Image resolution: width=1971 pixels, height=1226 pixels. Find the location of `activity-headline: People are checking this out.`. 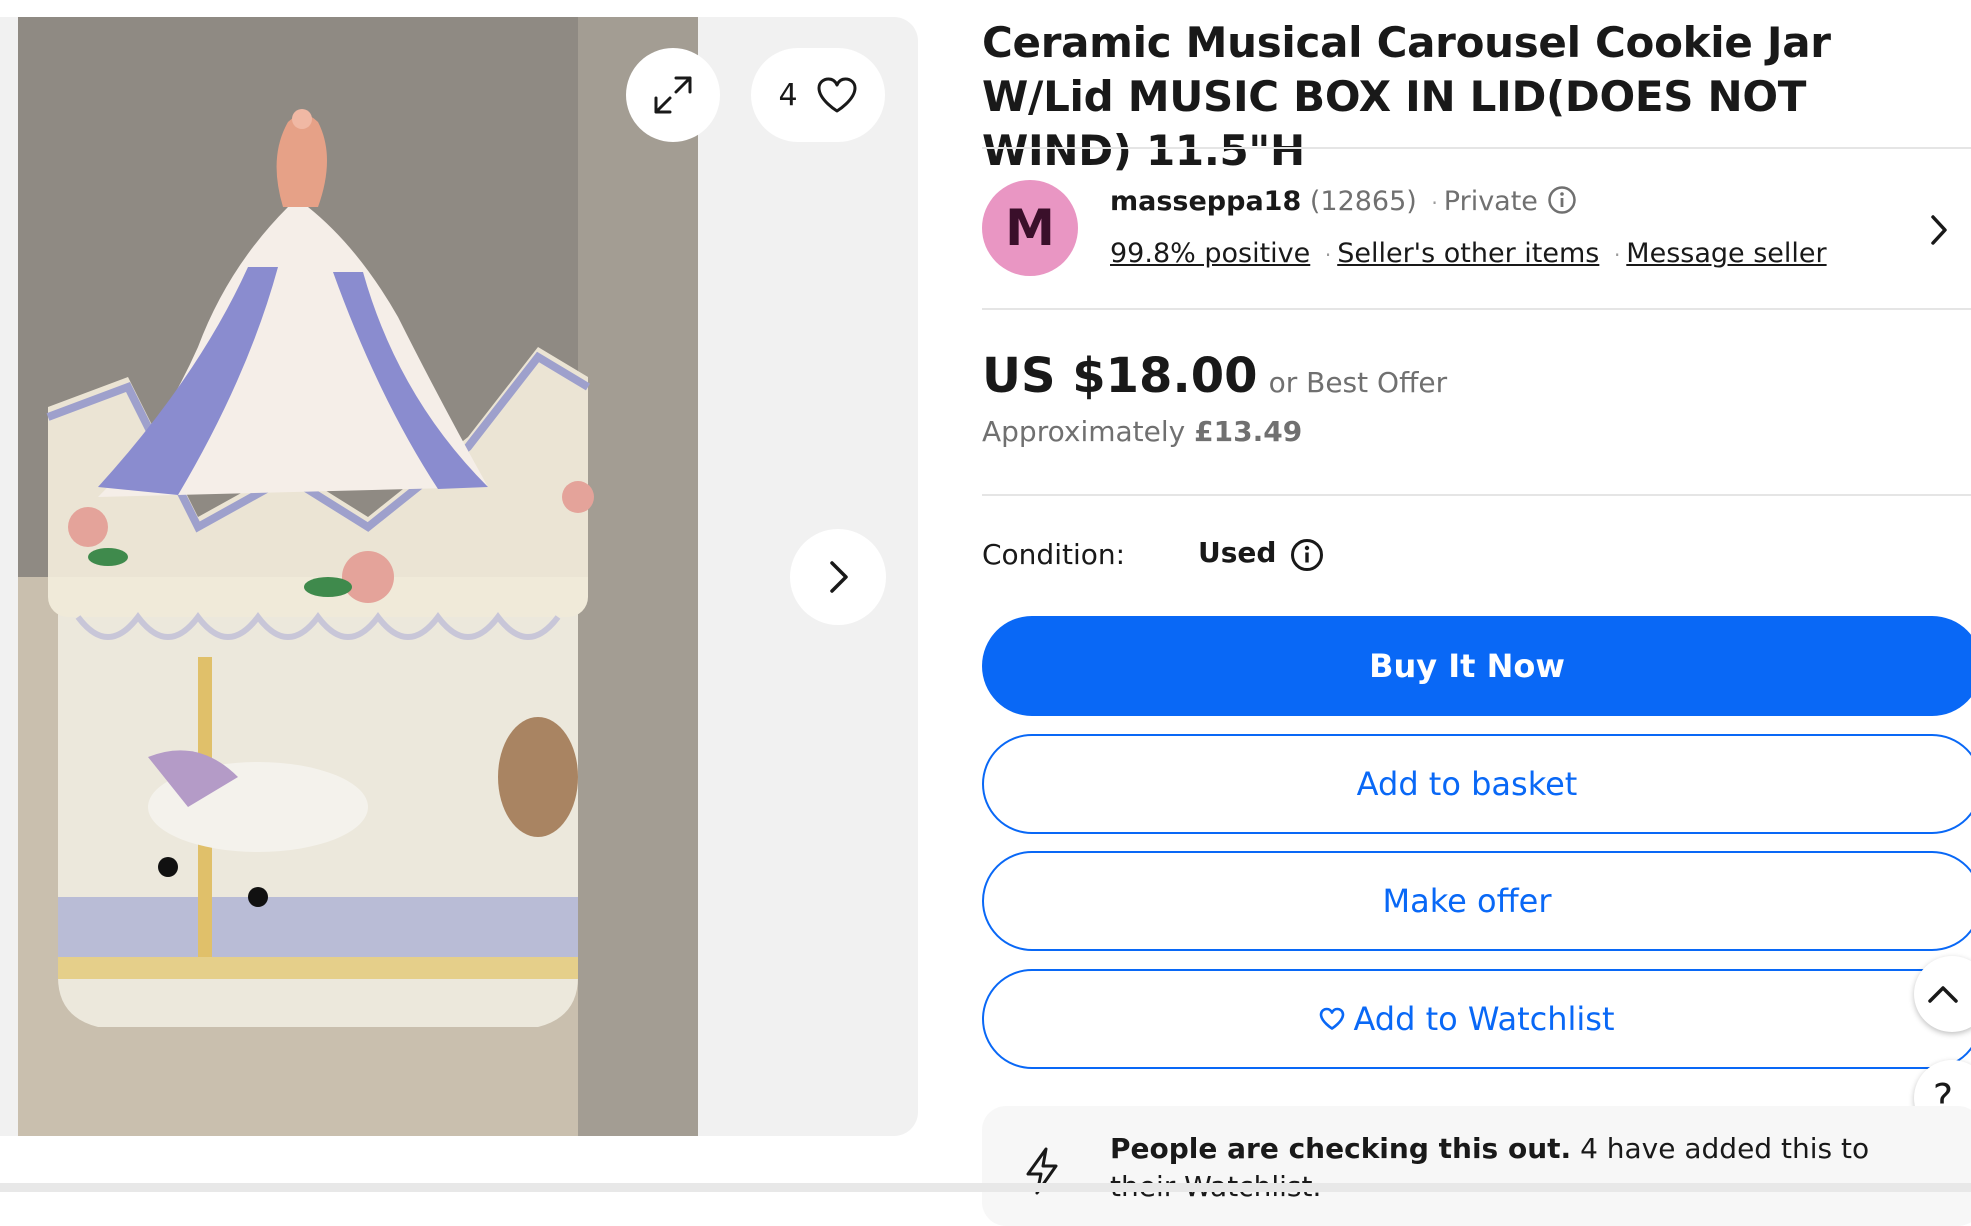

activity-headline: People are checking this out. is located at coordinates (1341, 1148).